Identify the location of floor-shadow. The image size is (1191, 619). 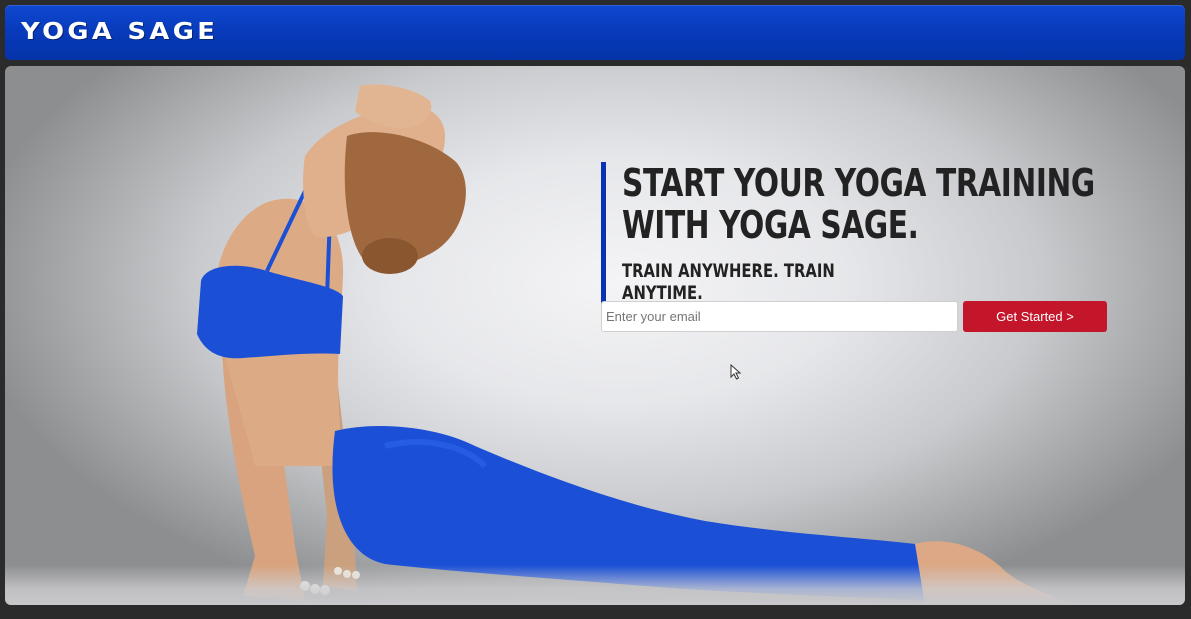
(595, 585).